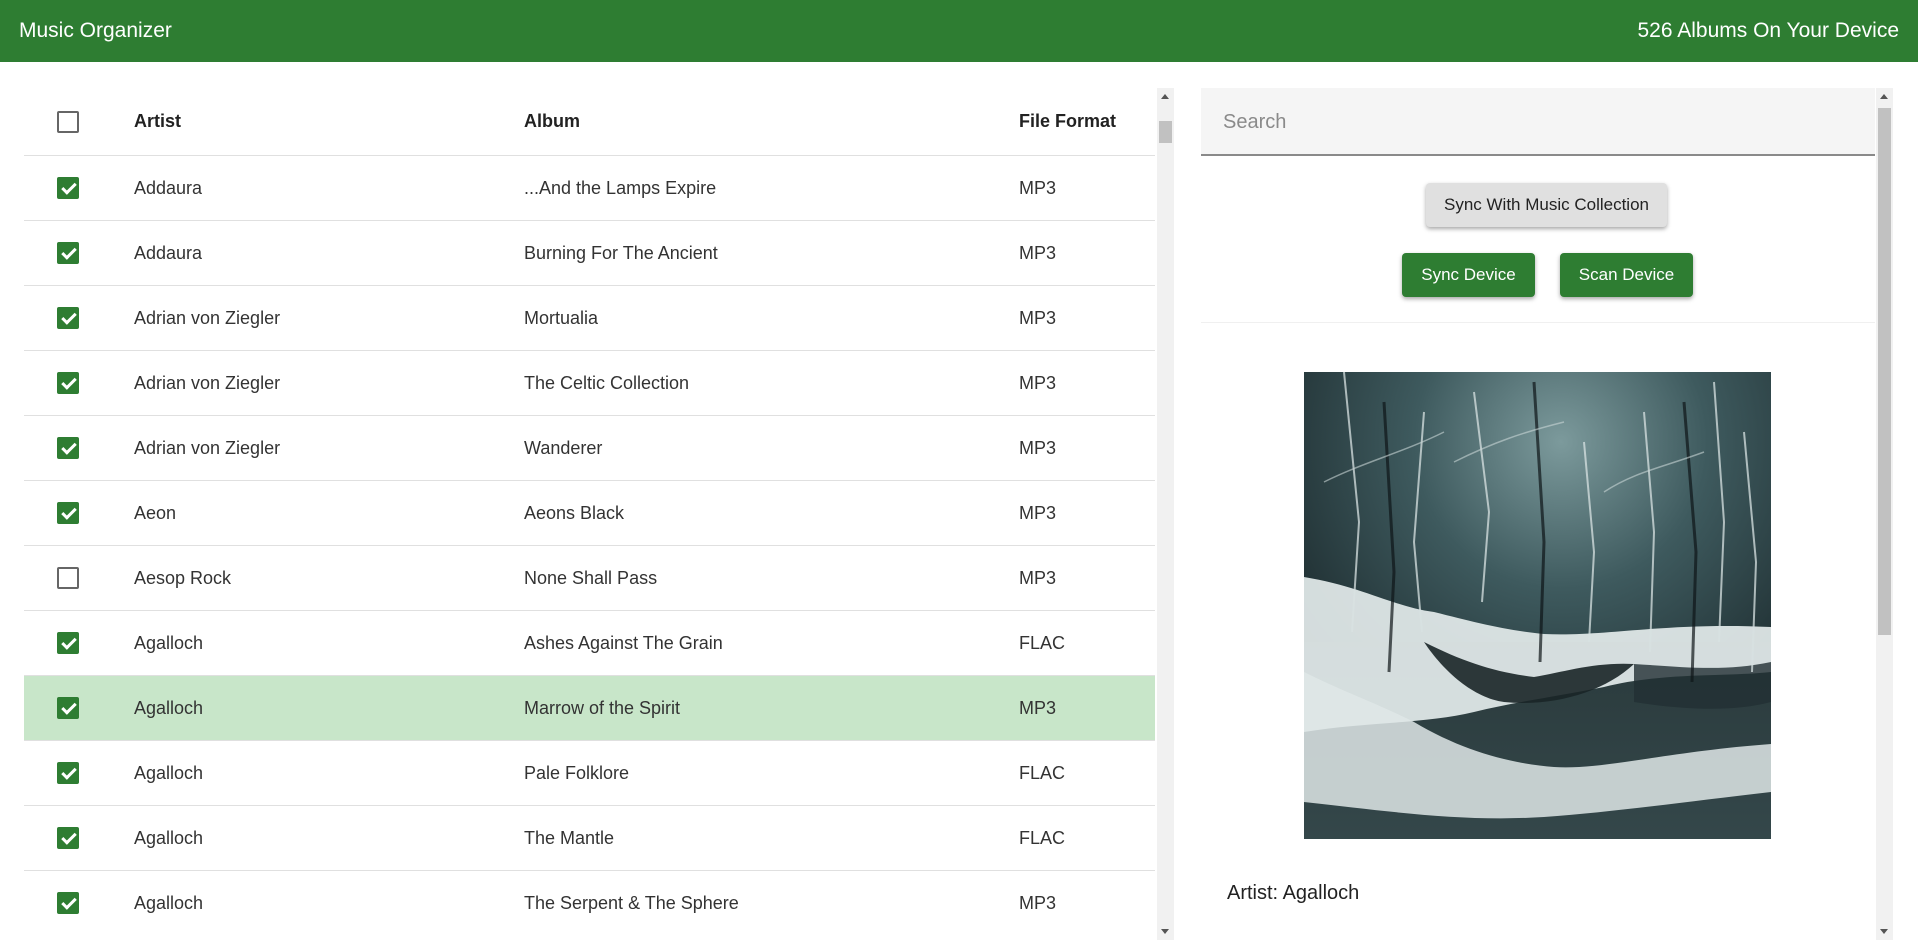  What do you see at coordinates (1067, 121) in the screenshot?
I see `column-header-file-format: File Format` at bounding box center [1067, 121].